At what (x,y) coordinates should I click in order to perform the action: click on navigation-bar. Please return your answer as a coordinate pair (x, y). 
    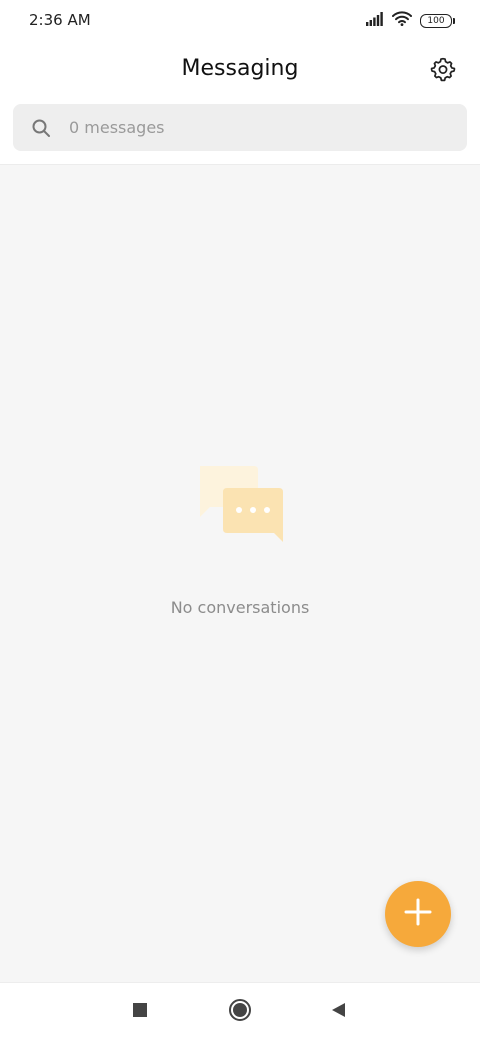
    Looking at the image, I should click on (240, 1011).